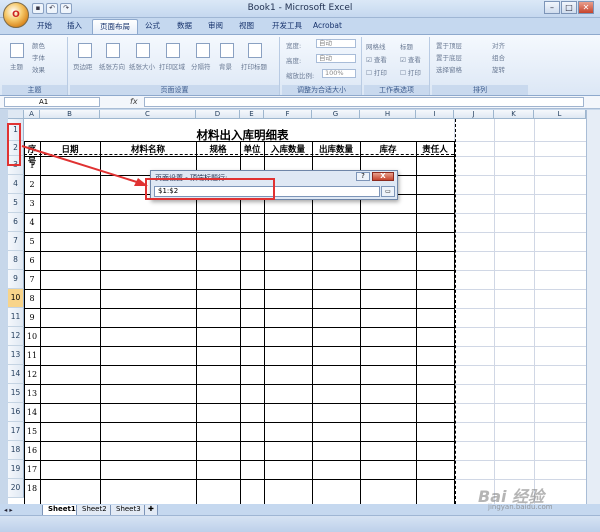 Image resolution: width=600 pixels, height=532 pixels. What do you see at coordinates (16, 15) in the screenshot?
I see `office-button: O` at bounding box center [16, 15].